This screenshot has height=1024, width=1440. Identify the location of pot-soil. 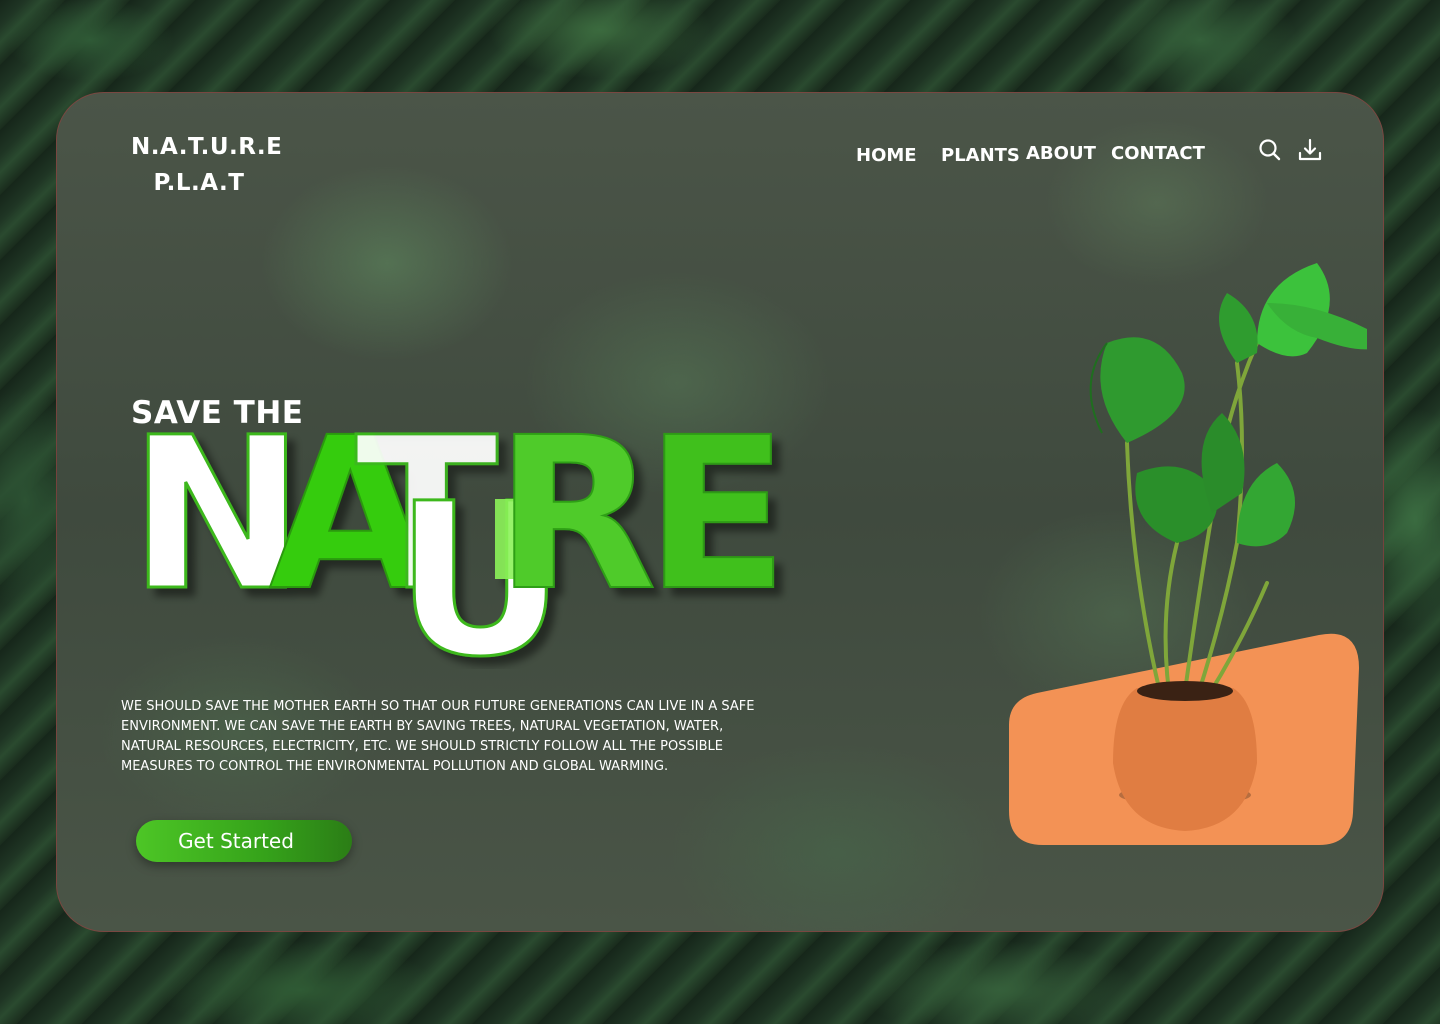
(1185, 691).